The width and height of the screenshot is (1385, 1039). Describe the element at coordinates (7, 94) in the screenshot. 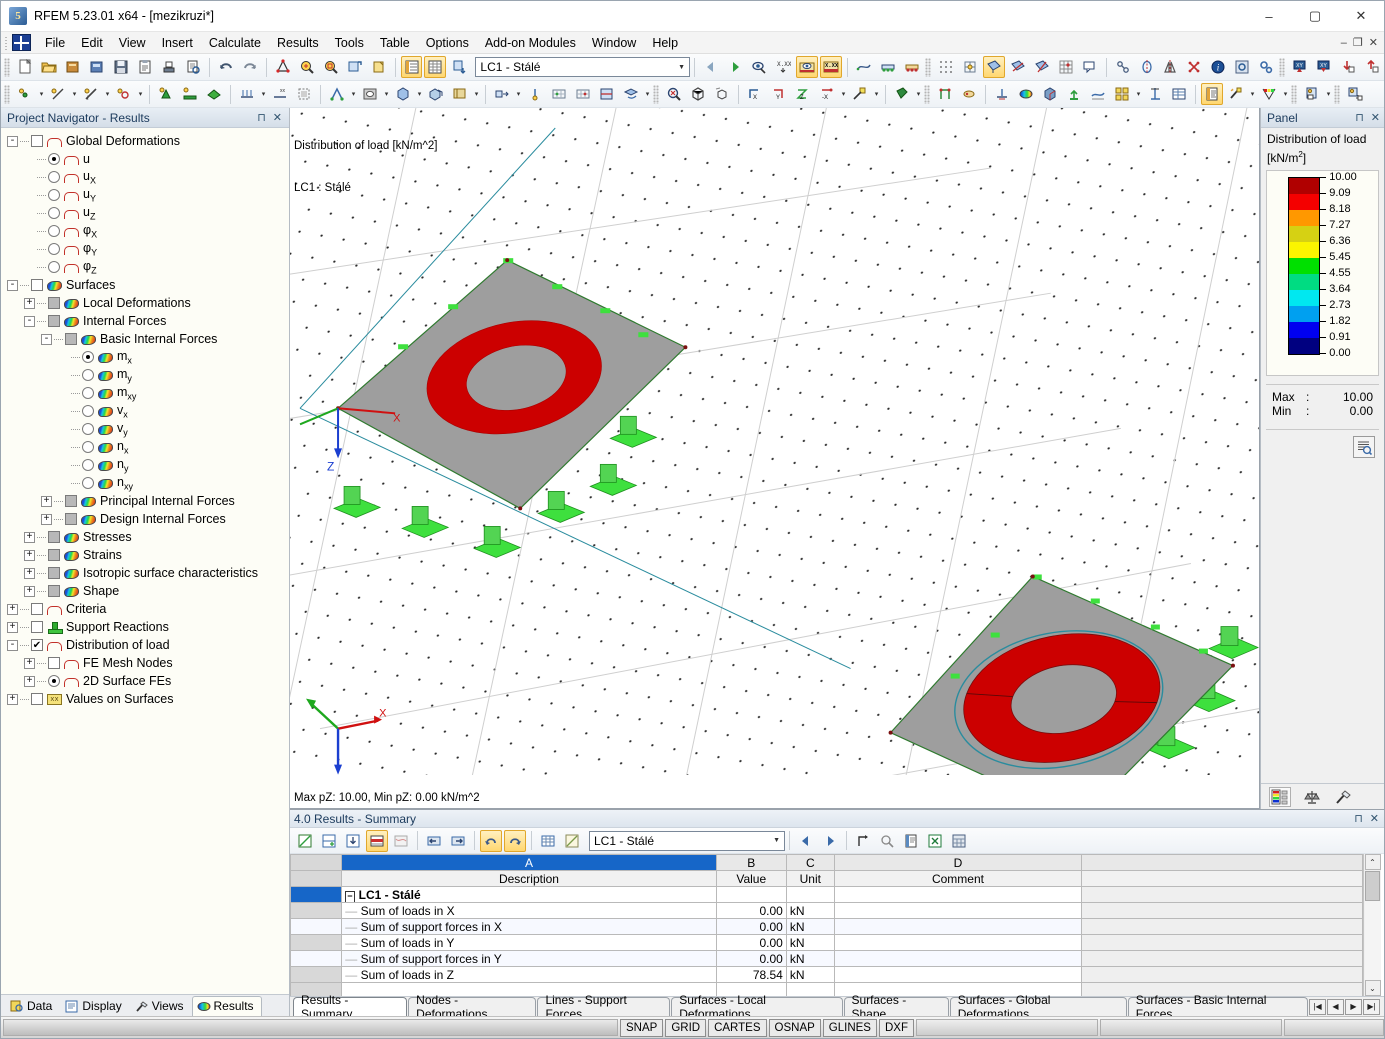

I see `toolbar2-grip-handle` at that location.